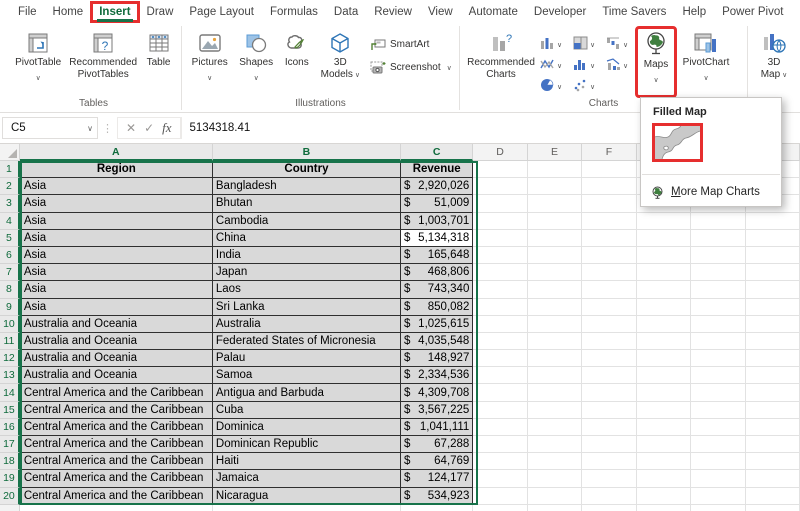  Describe the element at coordinates (158, 62) in the screenshot. I see `table-button: Table` at that location.